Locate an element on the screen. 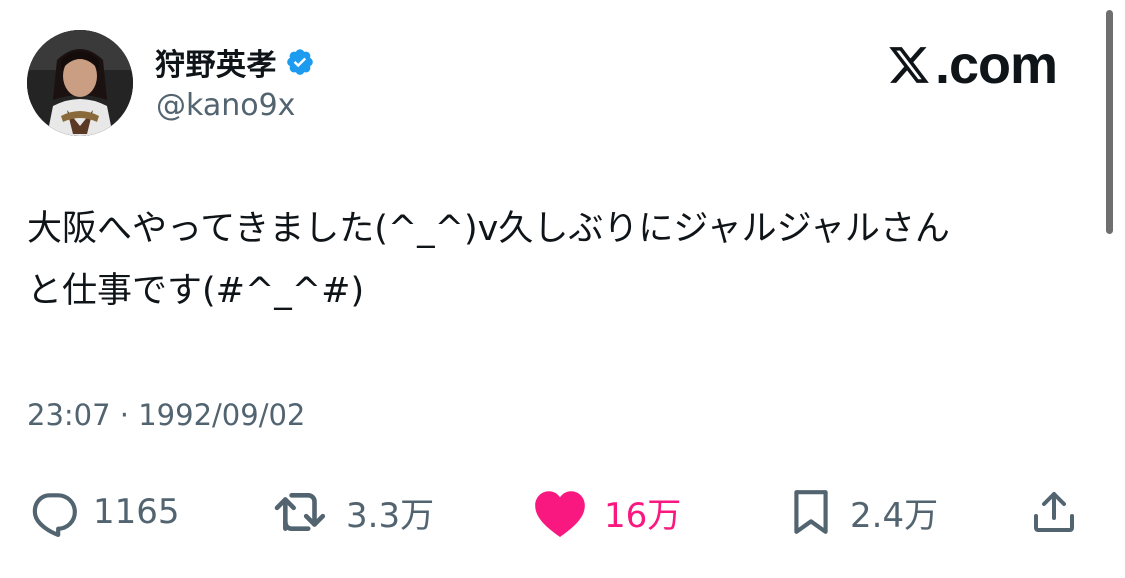 The height and width of the screenshot is (578, 1125). display-name: 狩野英孝 is located at coordinates (235, 62).